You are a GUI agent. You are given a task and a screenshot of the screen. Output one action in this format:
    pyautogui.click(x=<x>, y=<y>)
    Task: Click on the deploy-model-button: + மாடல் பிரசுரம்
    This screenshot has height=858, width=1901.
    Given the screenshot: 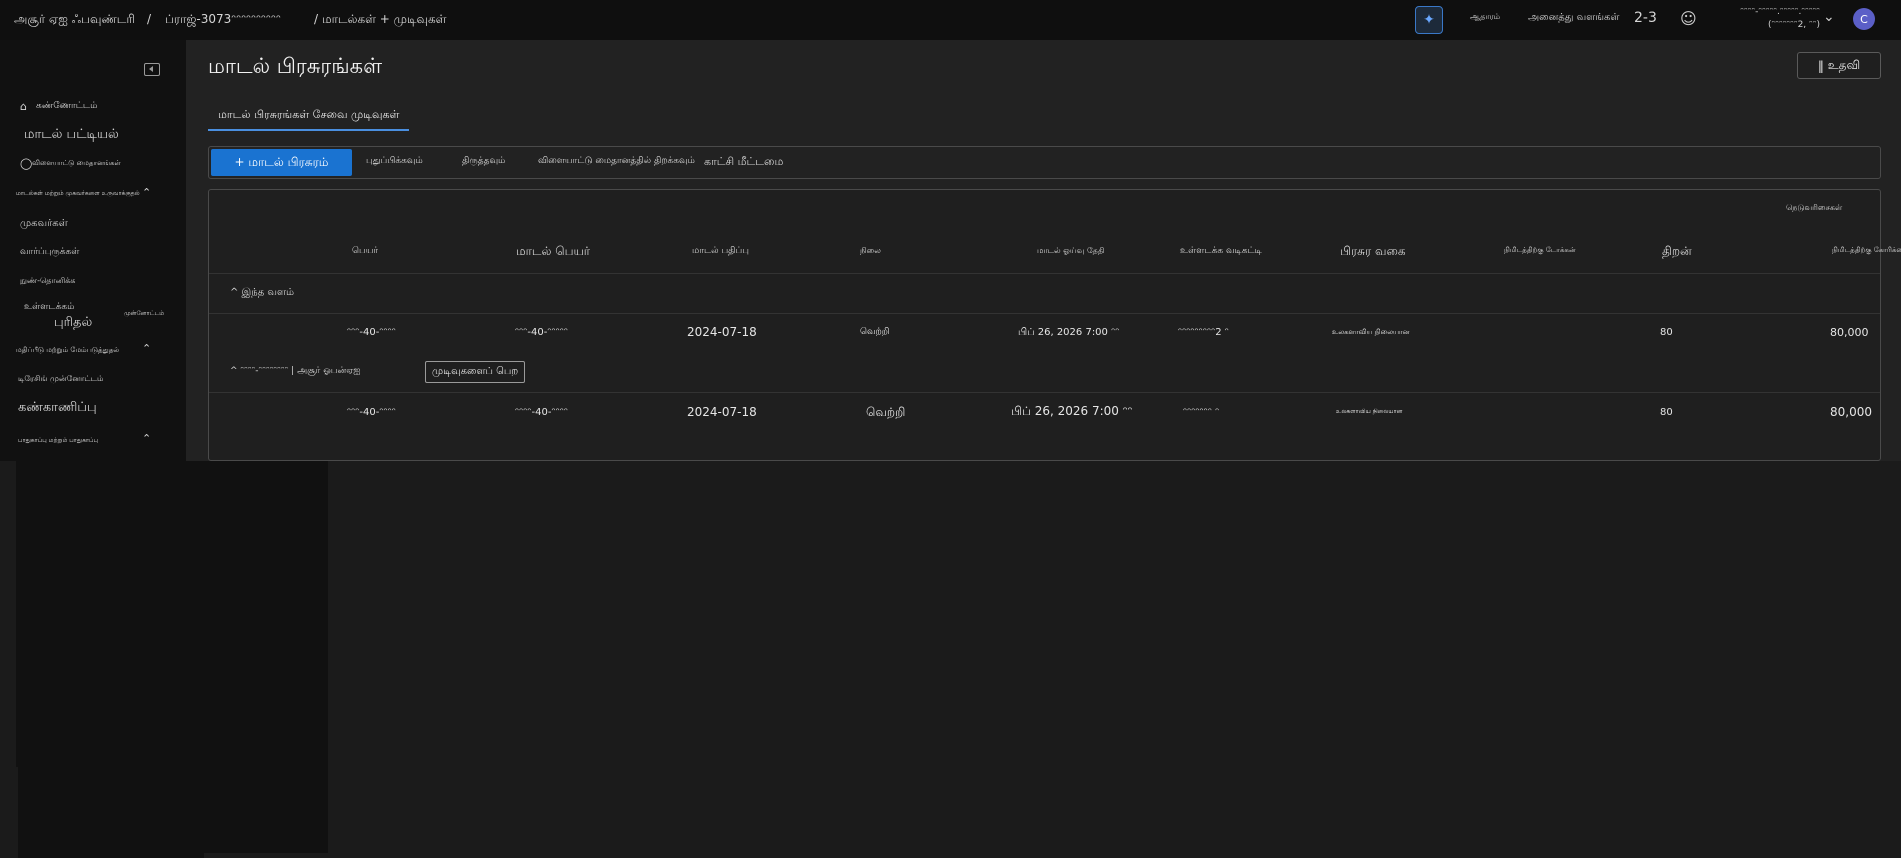 What is the action you would take?
    pyautogui.click(x=281, y=162)
    